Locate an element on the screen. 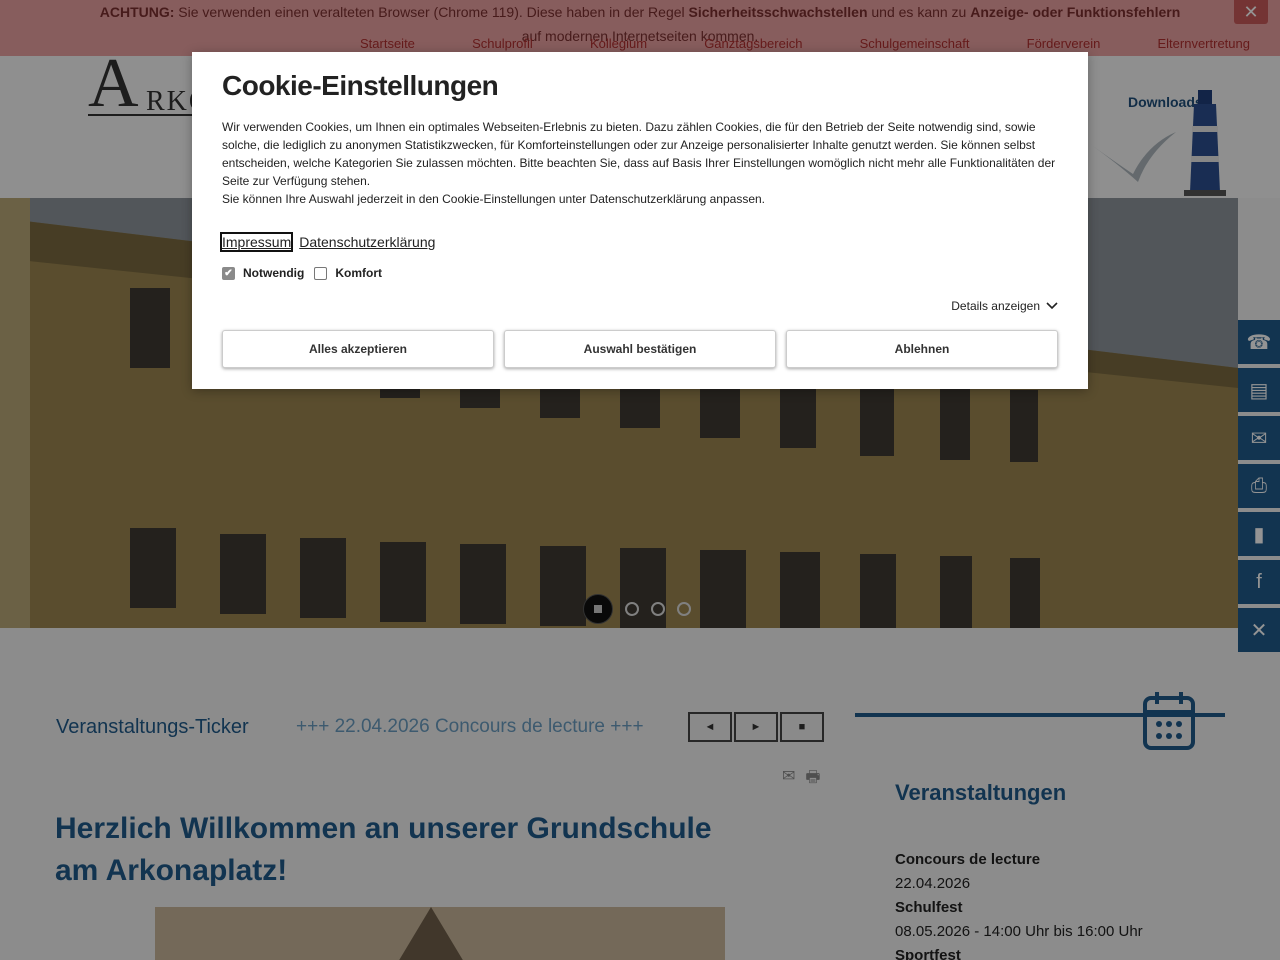  accept-all-button: Alles akzeptieren is located at coordinates (358, 349).